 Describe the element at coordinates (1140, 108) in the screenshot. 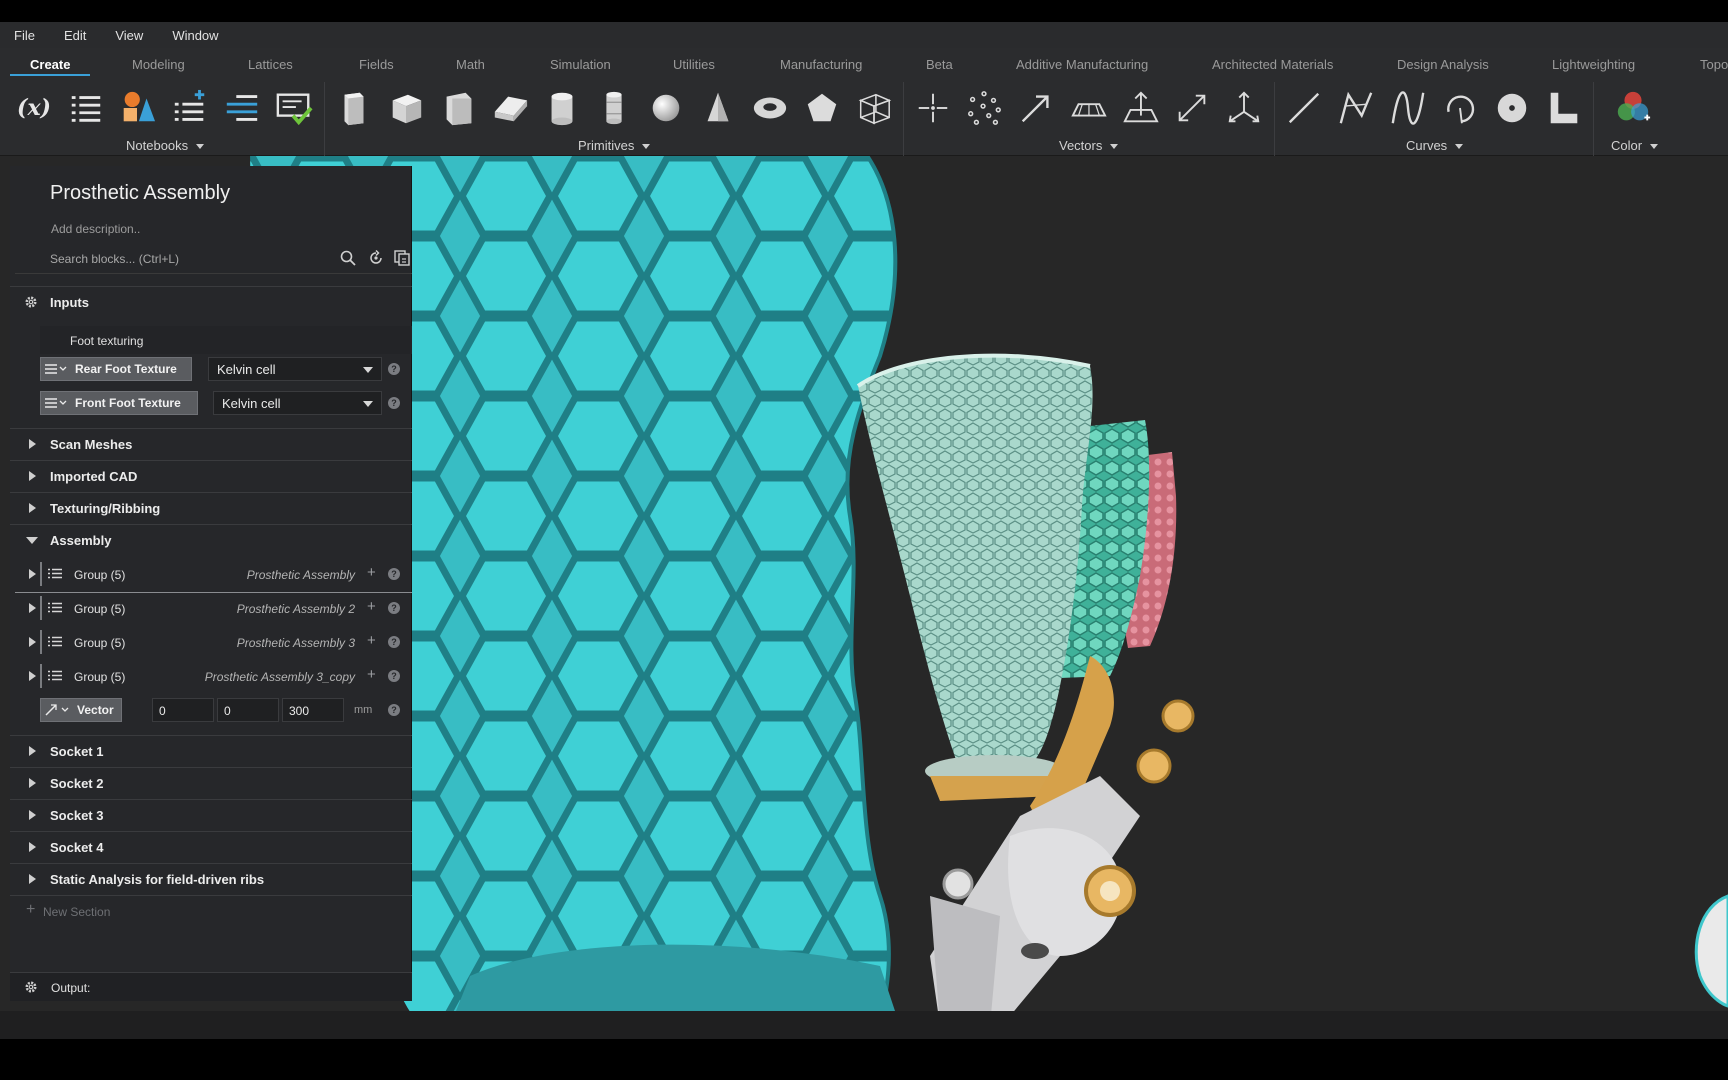

I see `plane-normal-tool` at that location.